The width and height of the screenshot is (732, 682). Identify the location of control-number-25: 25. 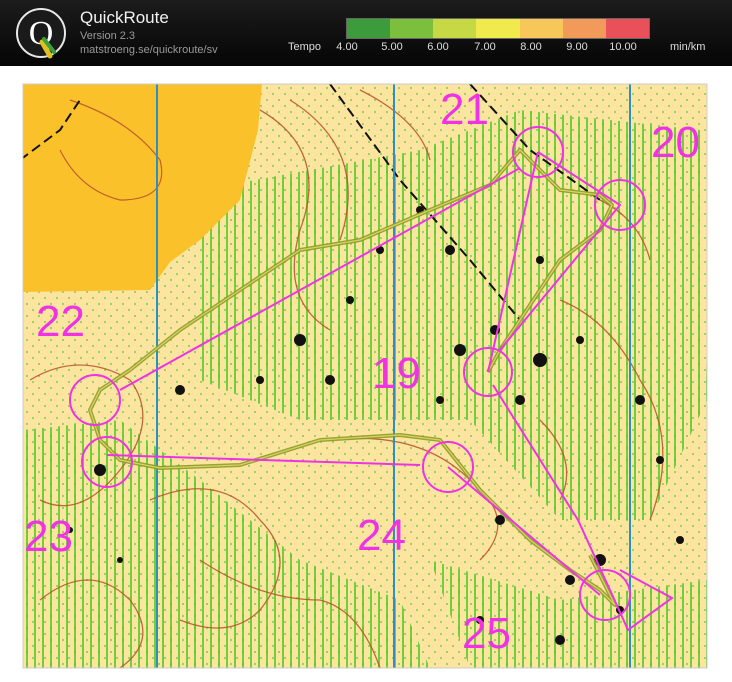
(486, 633).